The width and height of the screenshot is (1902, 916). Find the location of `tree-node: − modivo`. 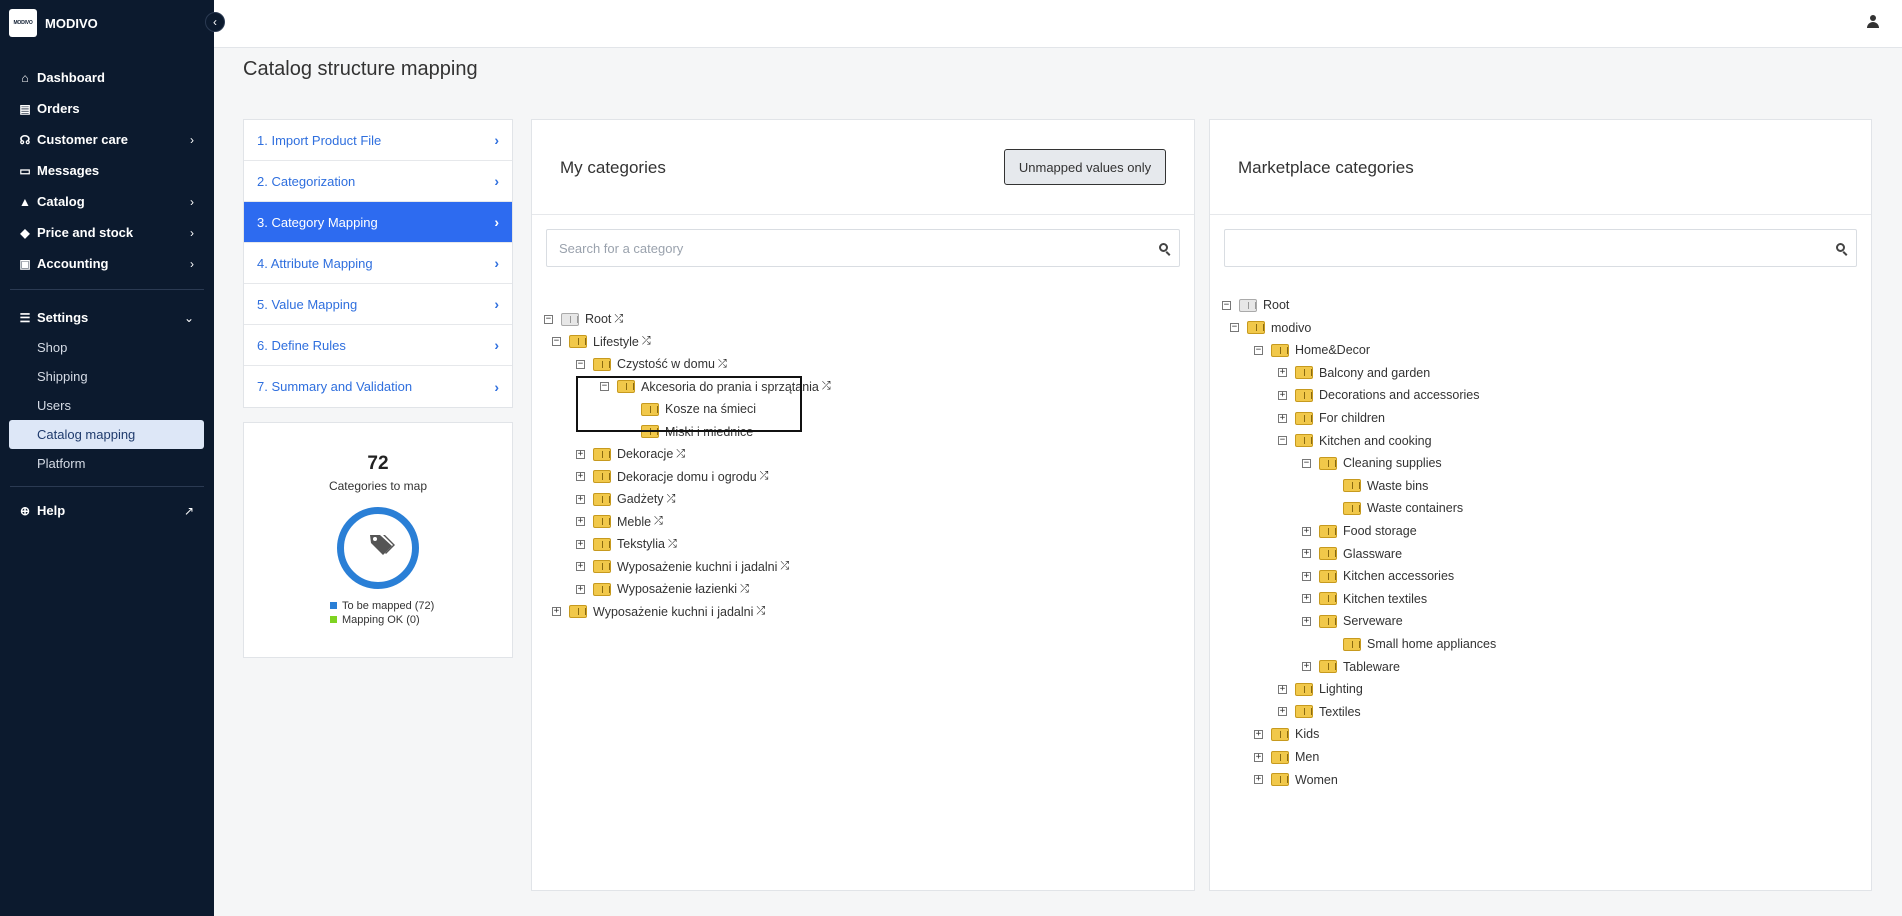

tree-node: − modivo is located at coordinates (1270, 328).